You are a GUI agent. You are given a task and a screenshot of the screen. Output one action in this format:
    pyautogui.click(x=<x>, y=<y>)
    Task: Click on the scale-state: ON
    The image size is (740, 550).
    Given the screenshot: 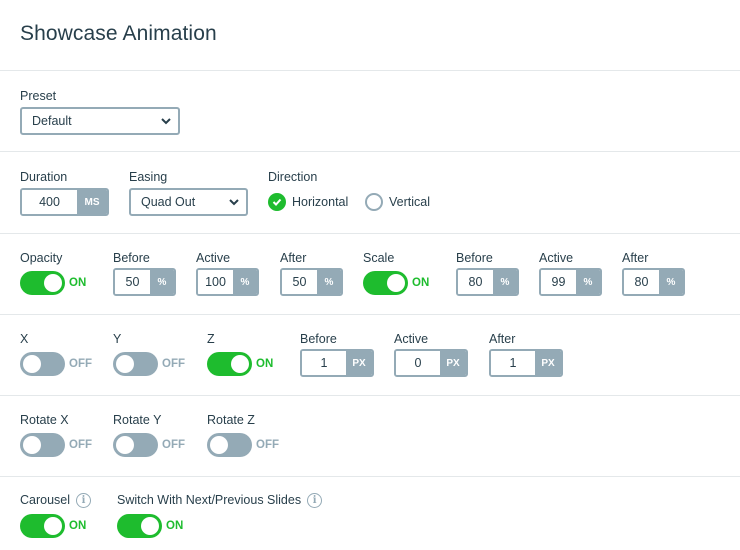 What is the action you would take?
    pyautogui.click(x=421, y=283)
    